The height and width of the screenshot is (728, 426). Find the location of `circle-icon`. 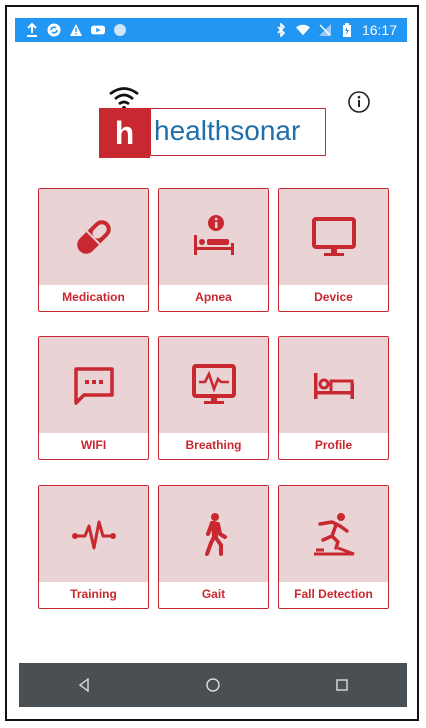

circle-icon is located at coordinates (120, 30).